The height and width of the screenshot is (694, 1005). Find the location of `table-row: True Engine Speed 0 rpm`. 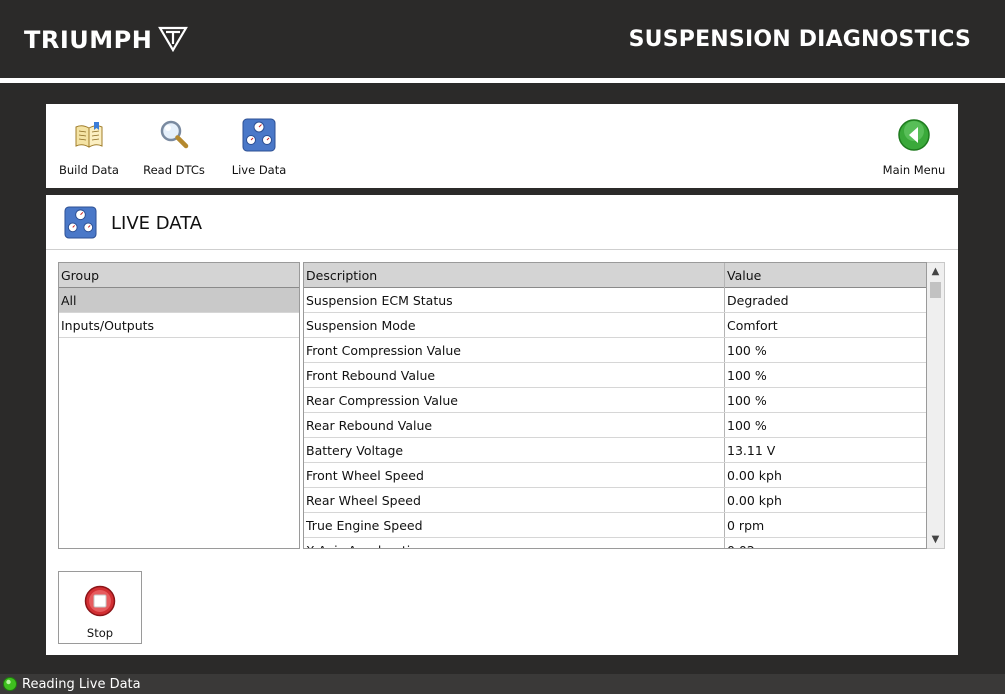

table-row: True Engine Speed 0 rpm is located at coordinates (615, 525).